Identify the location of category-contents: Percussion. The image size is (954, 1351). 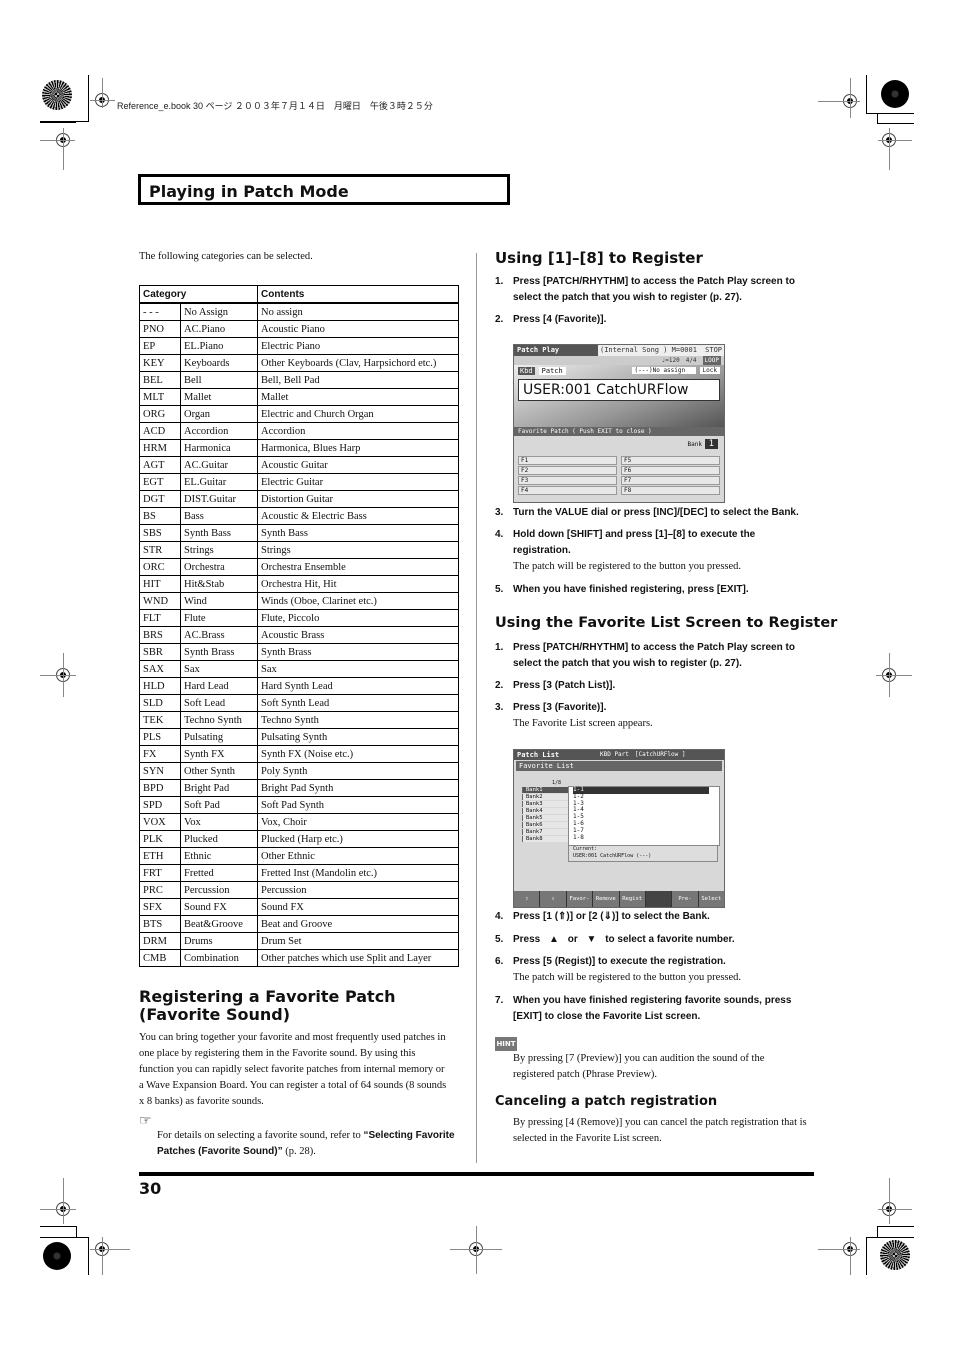
(358, 890).